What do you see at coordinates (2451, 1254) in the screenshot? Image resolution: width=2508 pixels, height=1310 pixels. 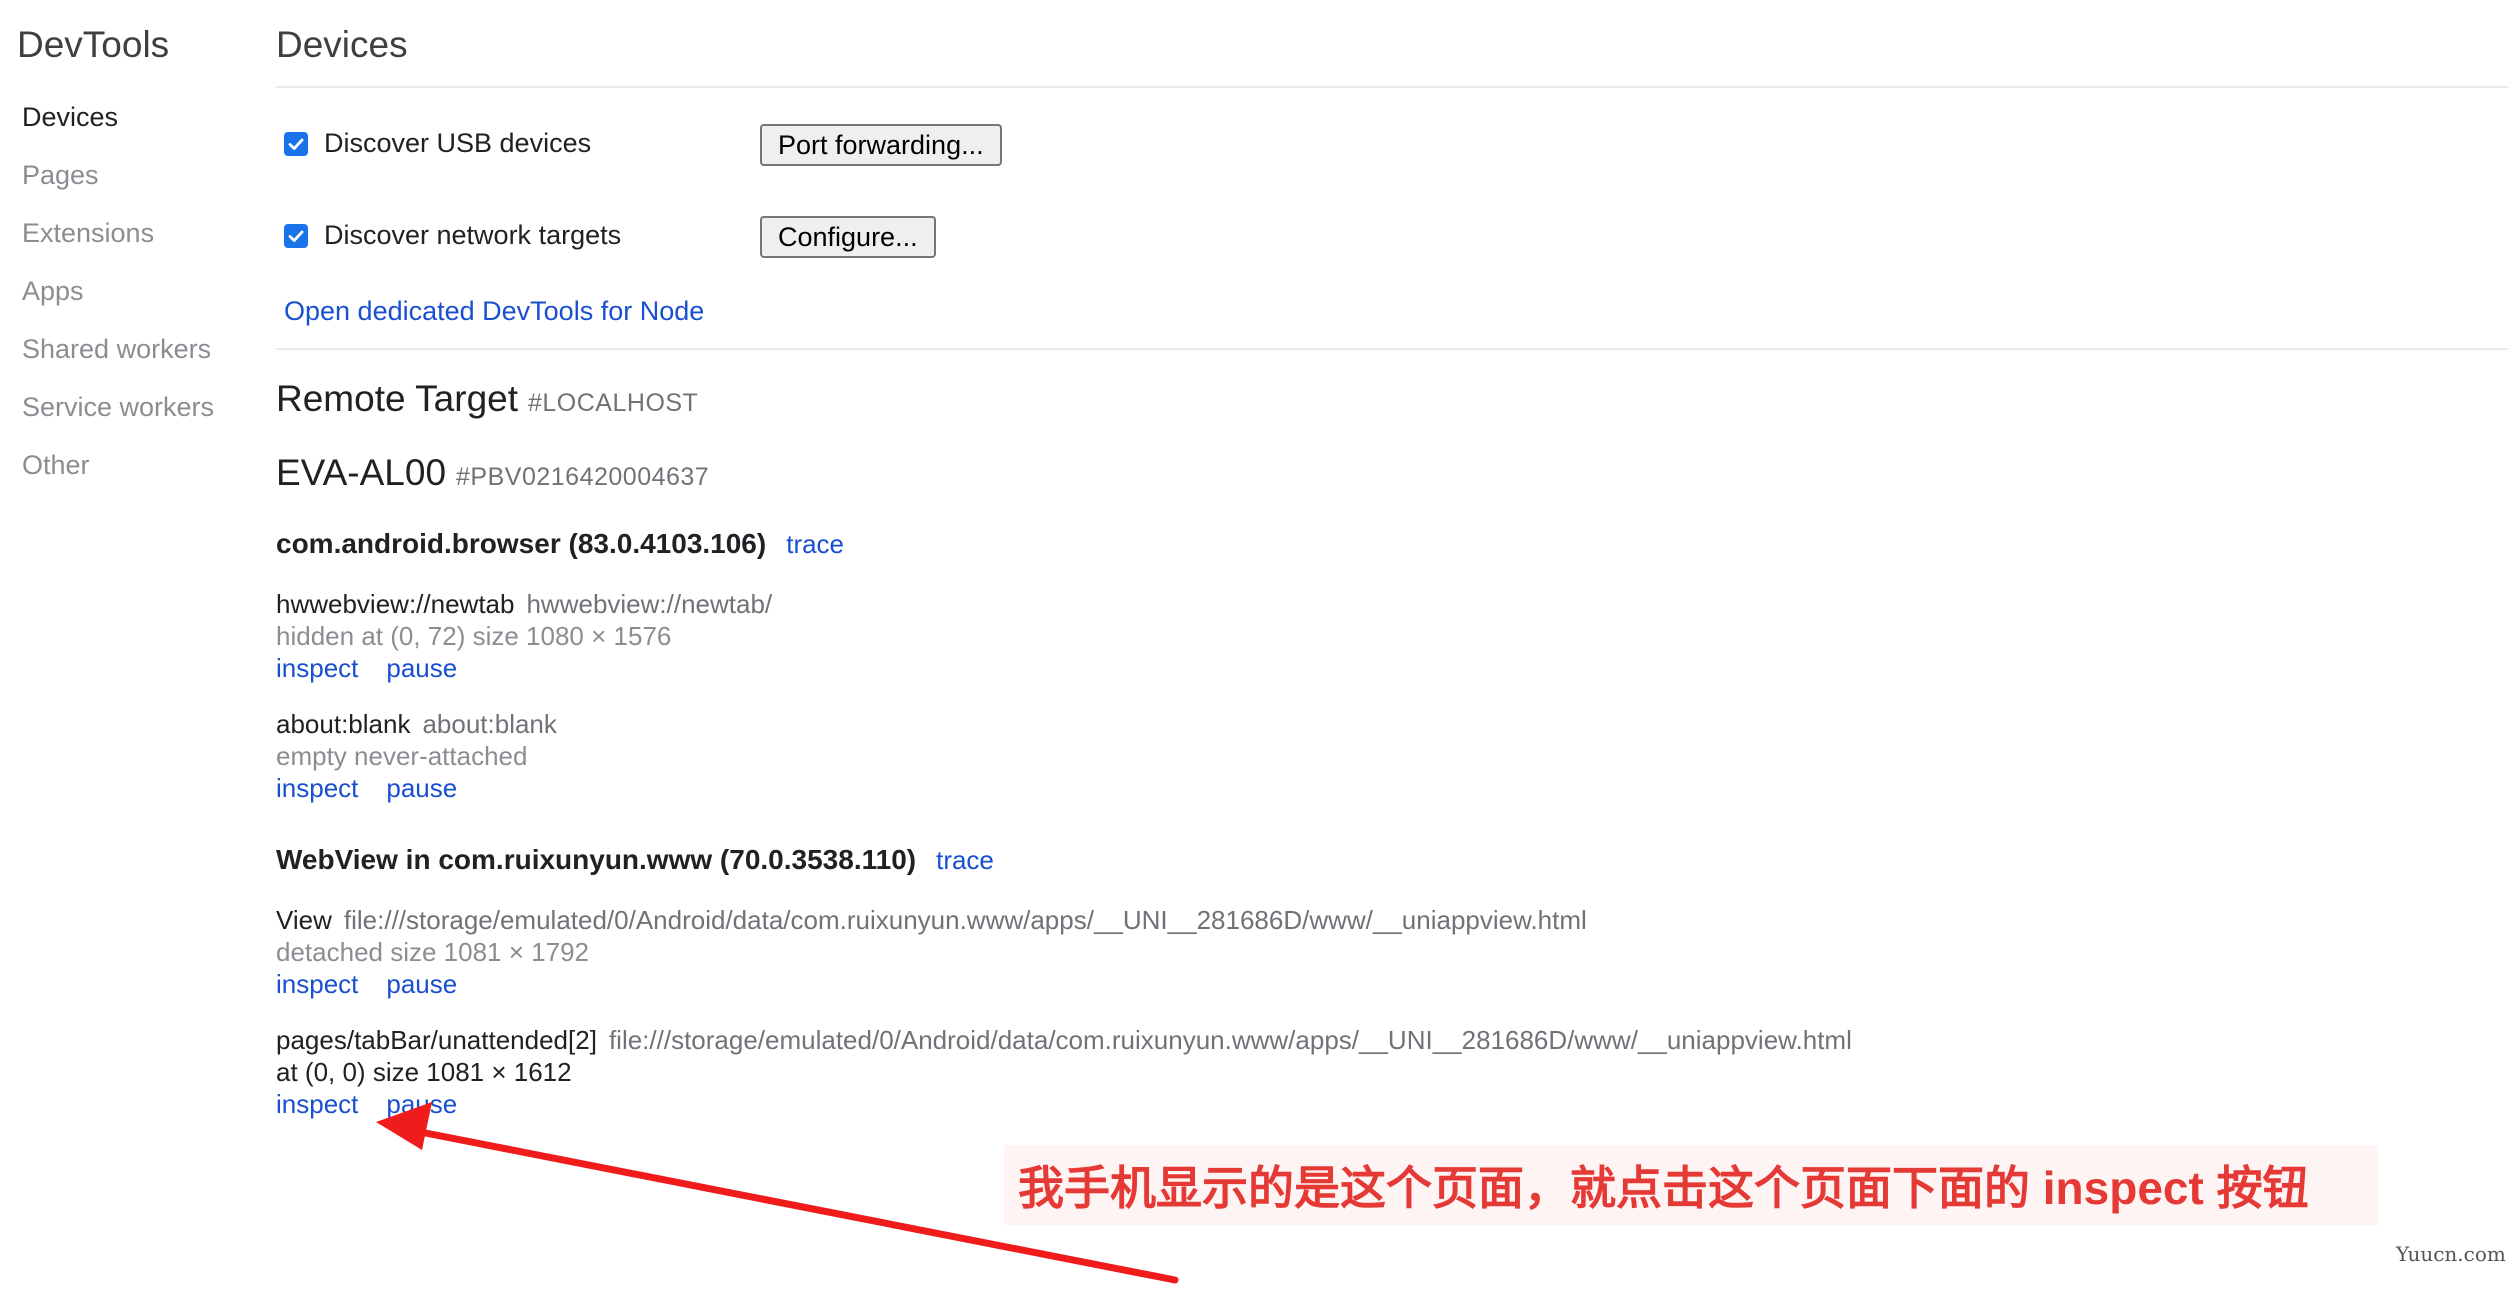 I see `watermark: Yuucn.com` at bounding box center [2451, 1254].